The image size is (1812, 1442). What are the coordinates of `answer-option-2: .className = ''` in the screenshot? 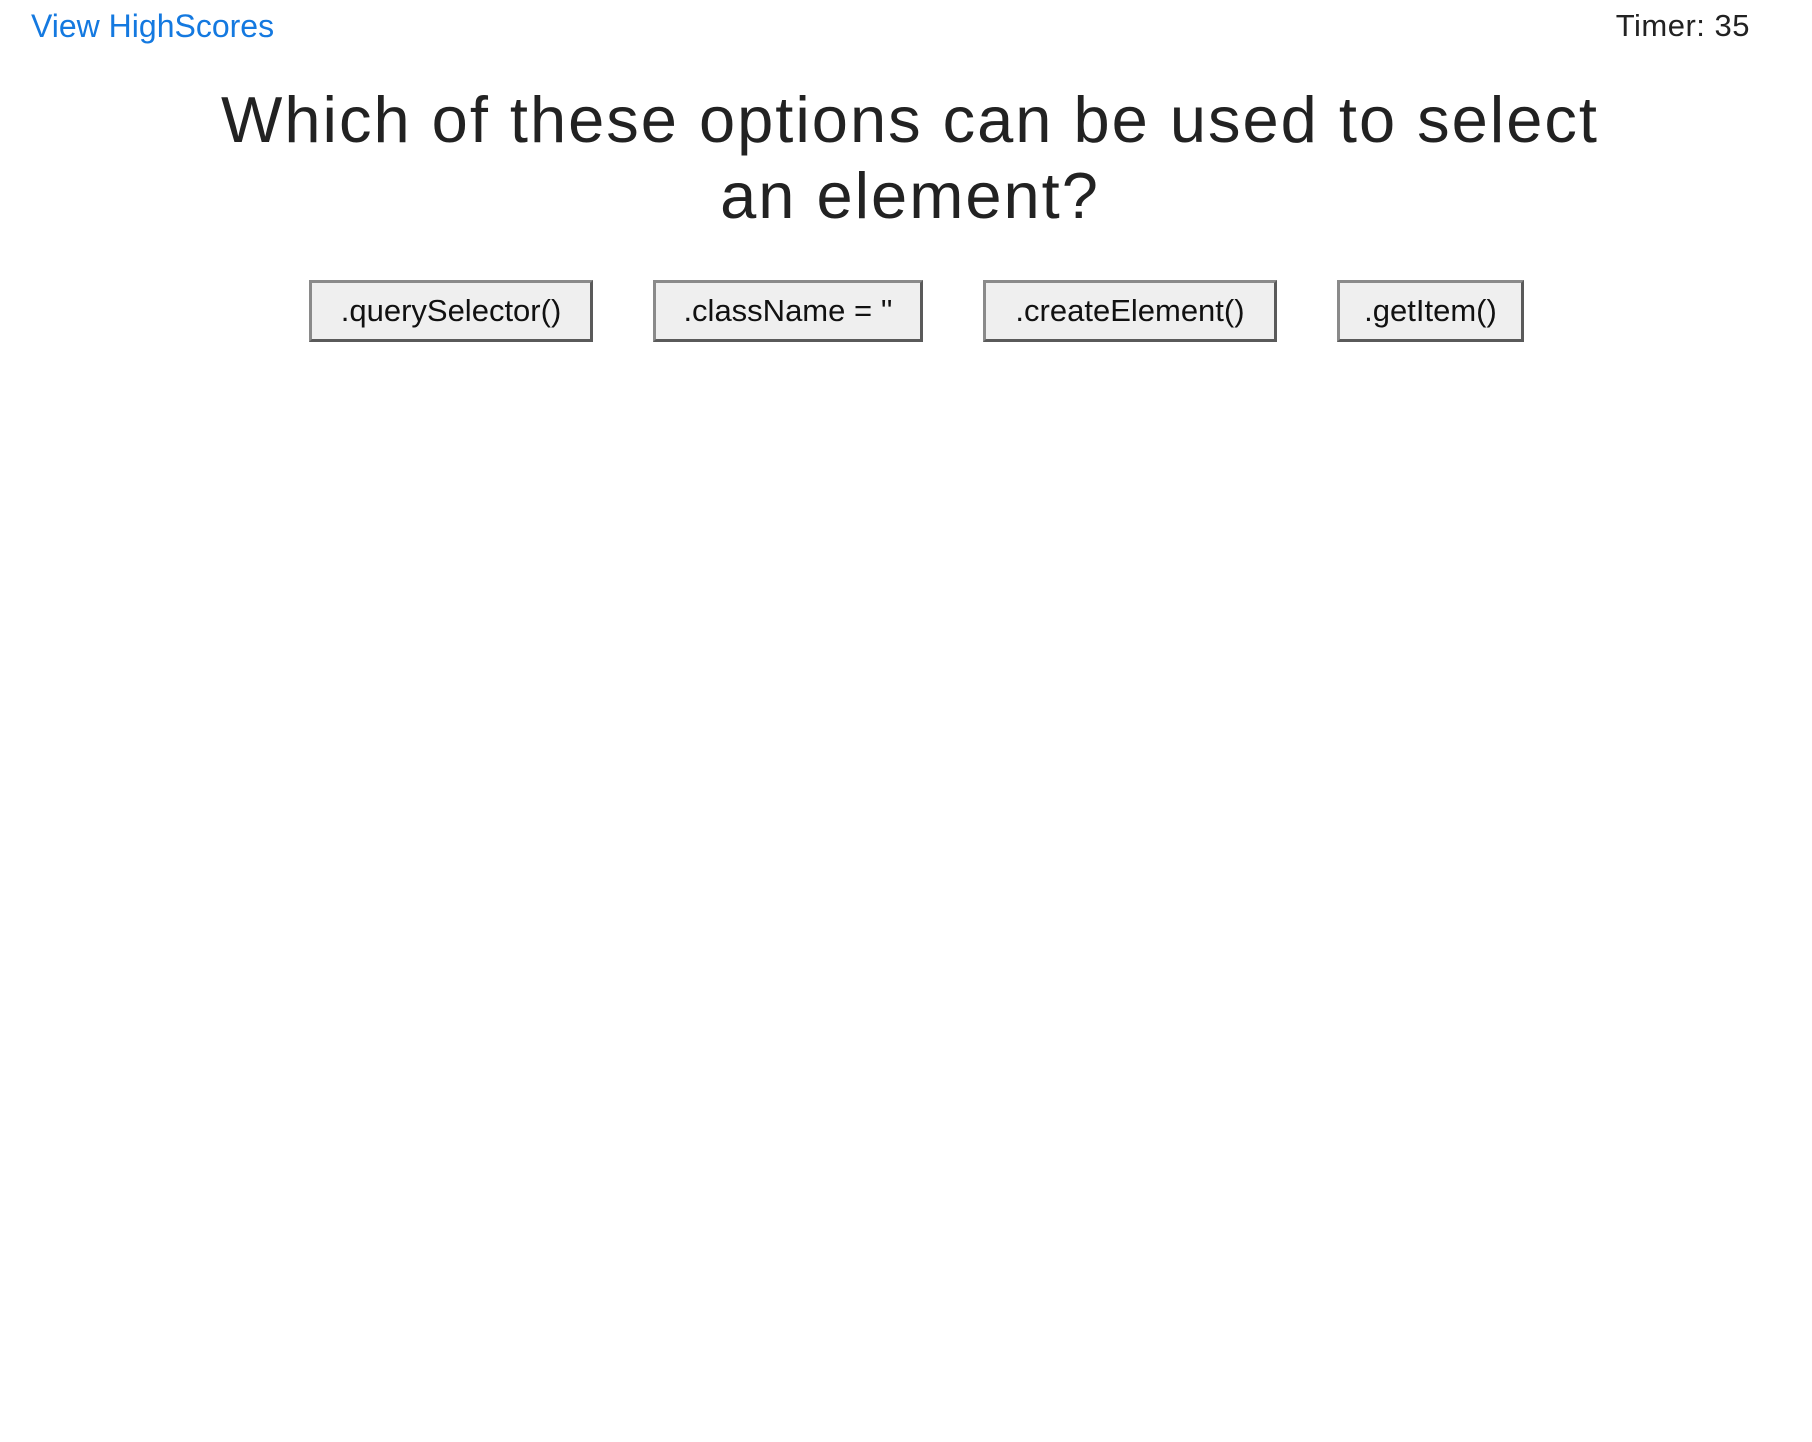 It's located at (788, 311).